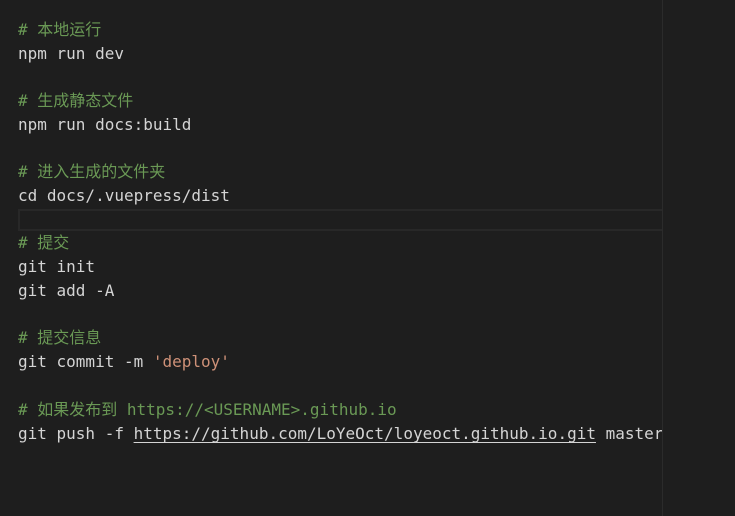 The image size is (735, 516). What do you see at coordinates (76, 433) in the screenshot?
I see `code-text: git push -f` at bounding box center [76, 433].